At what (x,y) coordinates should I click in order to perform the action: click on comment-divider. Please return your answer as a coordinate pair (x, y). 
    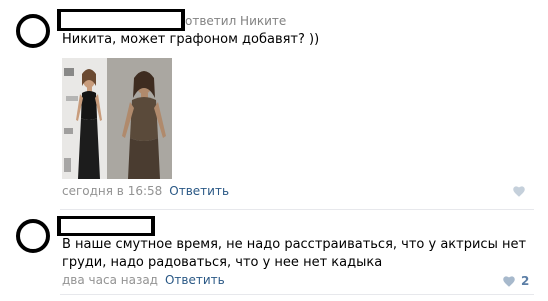
    Looking at the image, I should click on (297, 294).